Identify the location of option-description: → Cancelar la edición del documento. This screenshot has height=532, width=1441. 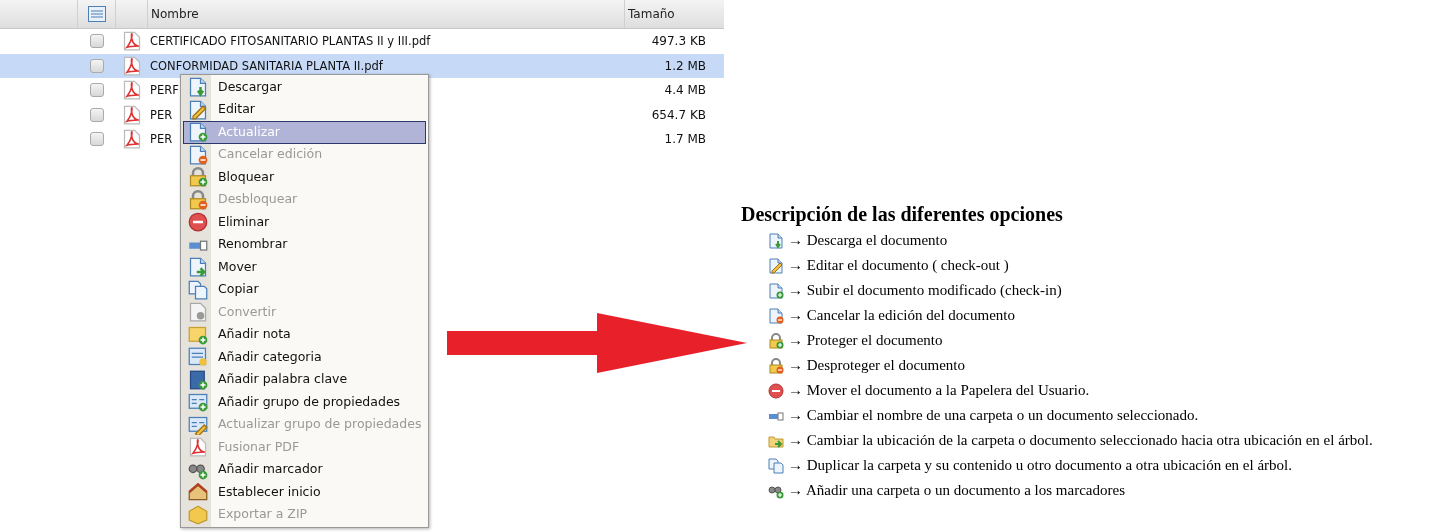
(901, 316).